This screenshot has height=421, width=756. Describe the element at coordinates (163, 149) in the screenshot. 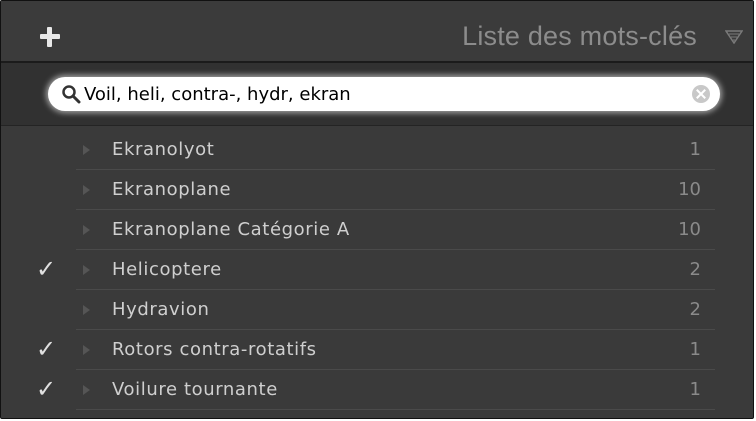

I see `keyword-label: Ekranolyot` at that location.